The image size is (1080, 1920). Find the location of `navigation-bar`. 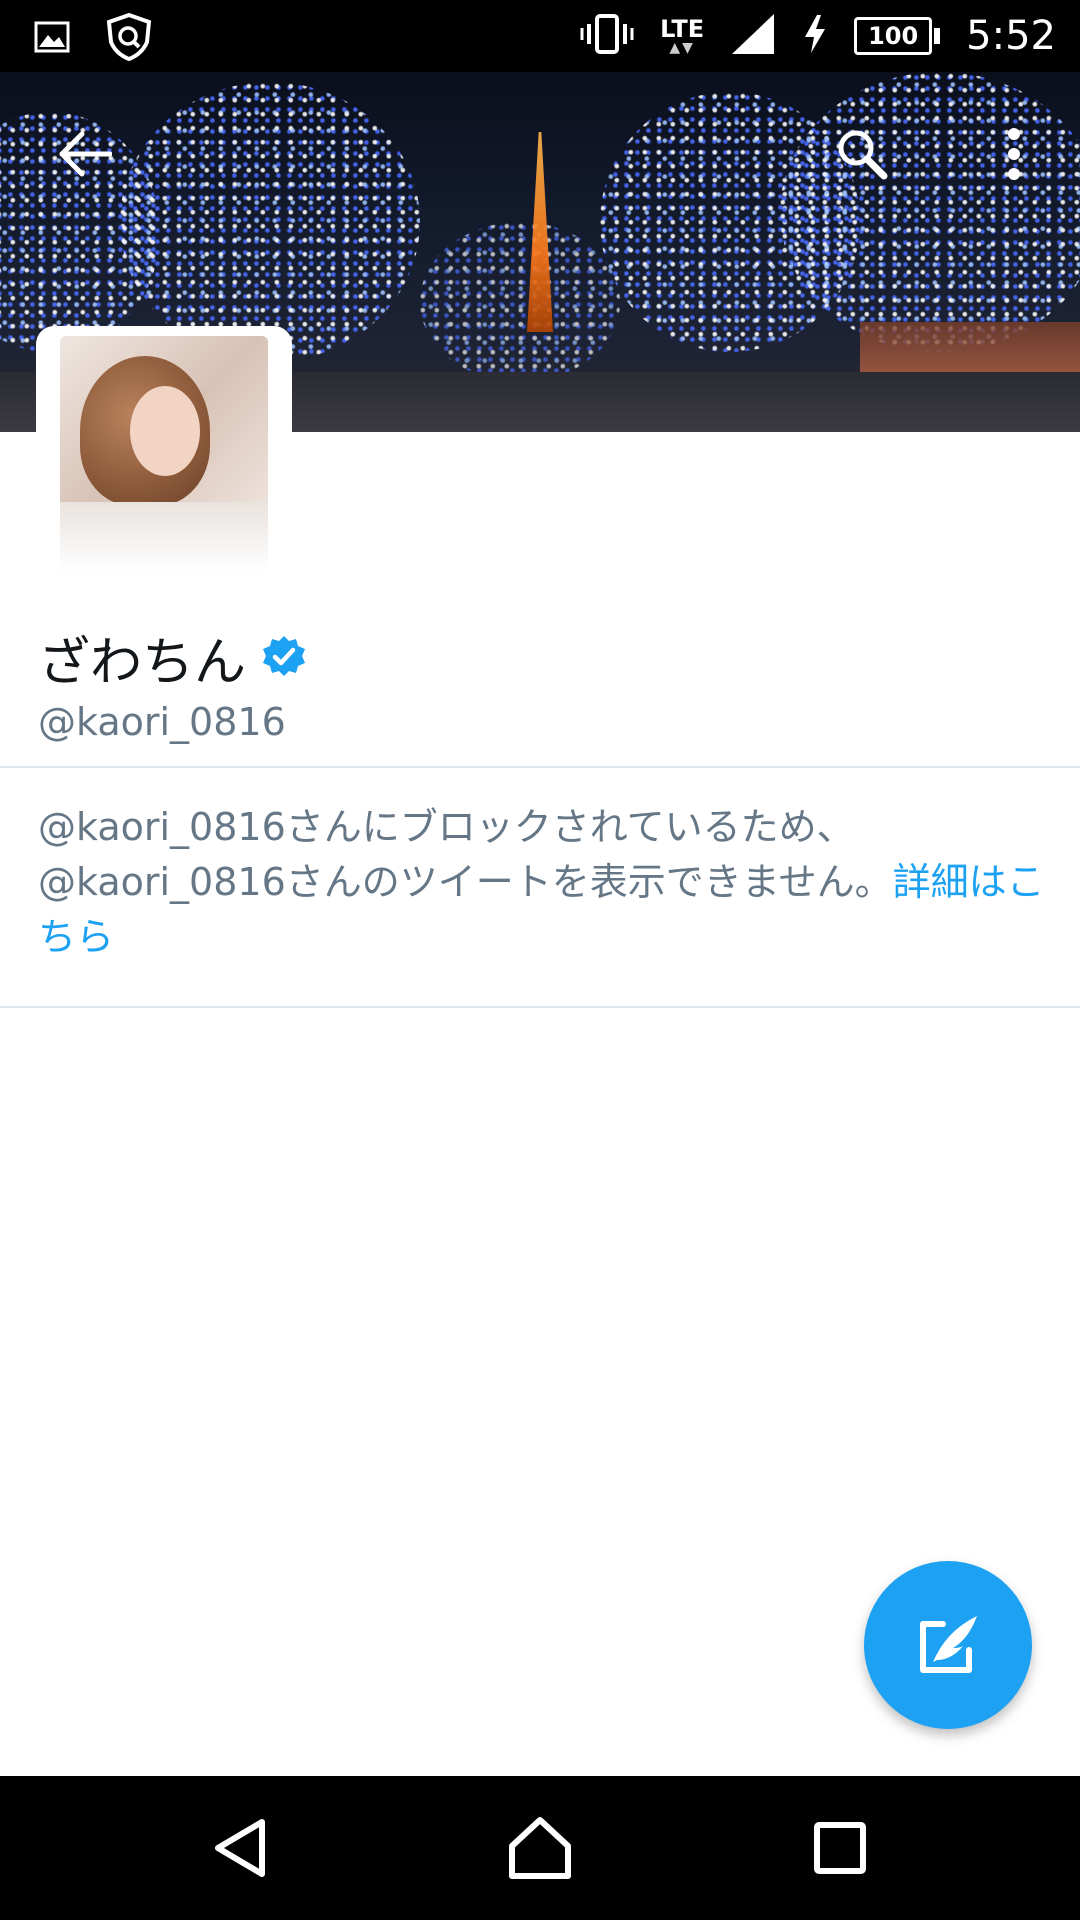

navigation-bar is located at coordinates (540, 1848).